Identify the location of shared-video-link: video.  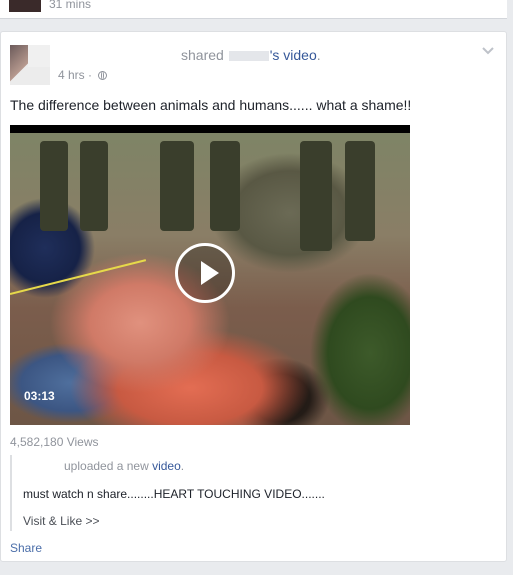
(166, 466).